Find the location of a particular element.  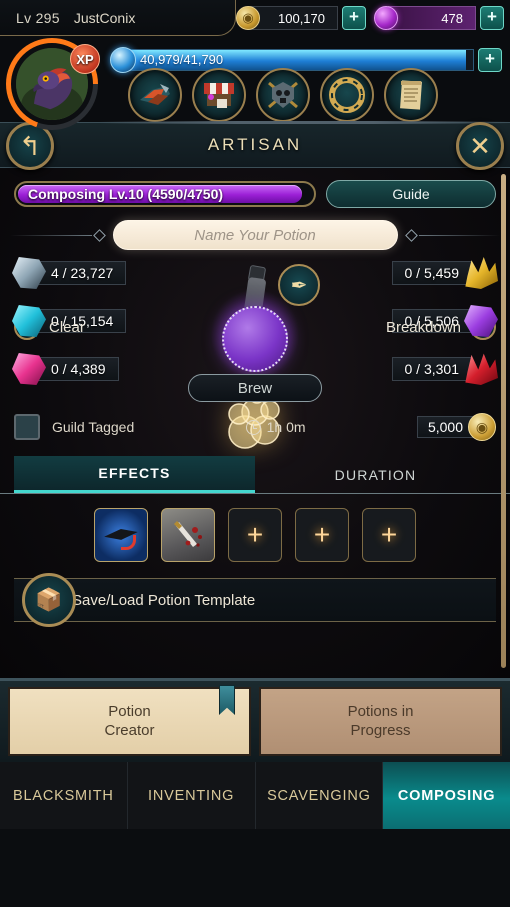

divider-left is located at coordinates (58, 235).